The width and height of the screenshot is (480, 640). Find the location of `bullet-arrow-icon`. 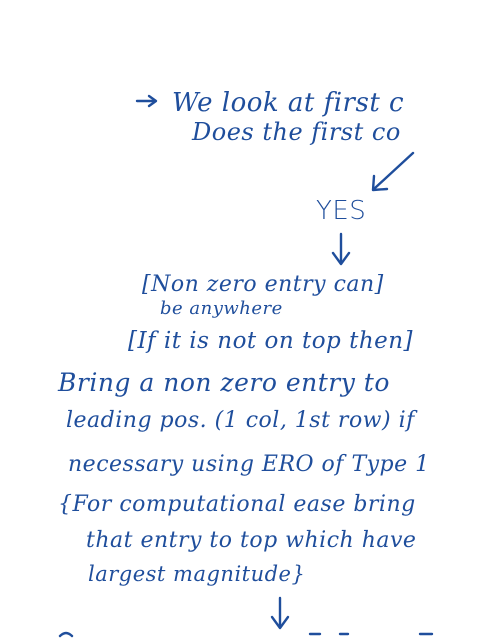

bullet-arrow-icon is located at coordinates (146, 101).